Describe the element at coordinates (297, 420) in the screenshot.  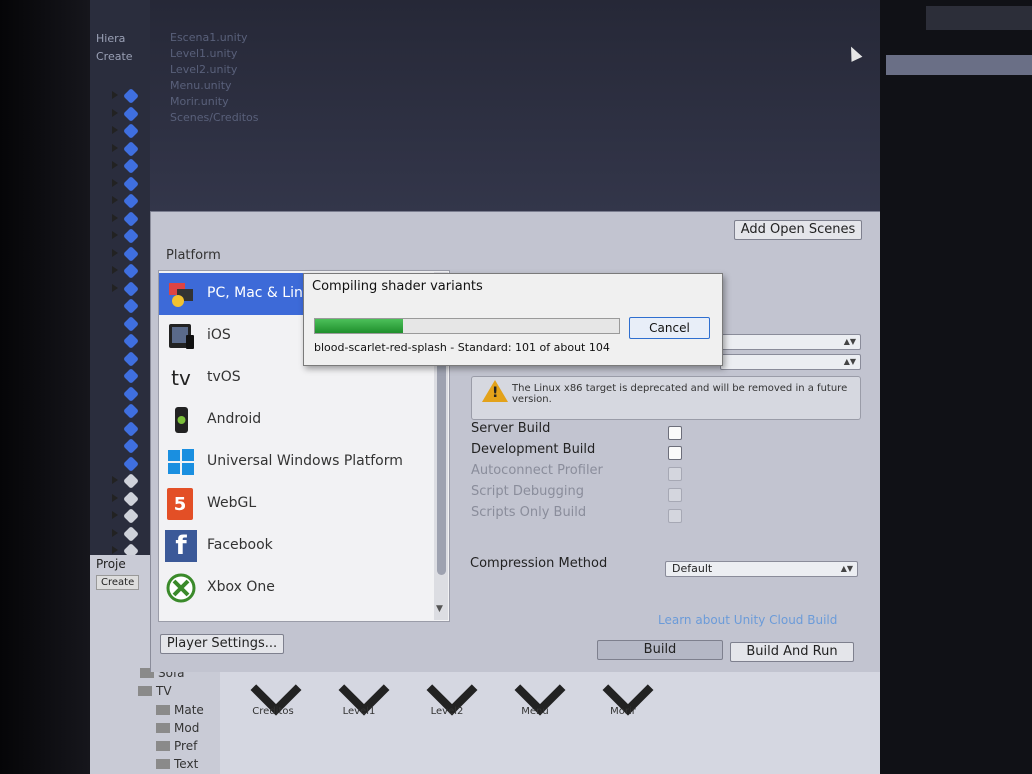
I see `platform-item-android: Android` at that location.